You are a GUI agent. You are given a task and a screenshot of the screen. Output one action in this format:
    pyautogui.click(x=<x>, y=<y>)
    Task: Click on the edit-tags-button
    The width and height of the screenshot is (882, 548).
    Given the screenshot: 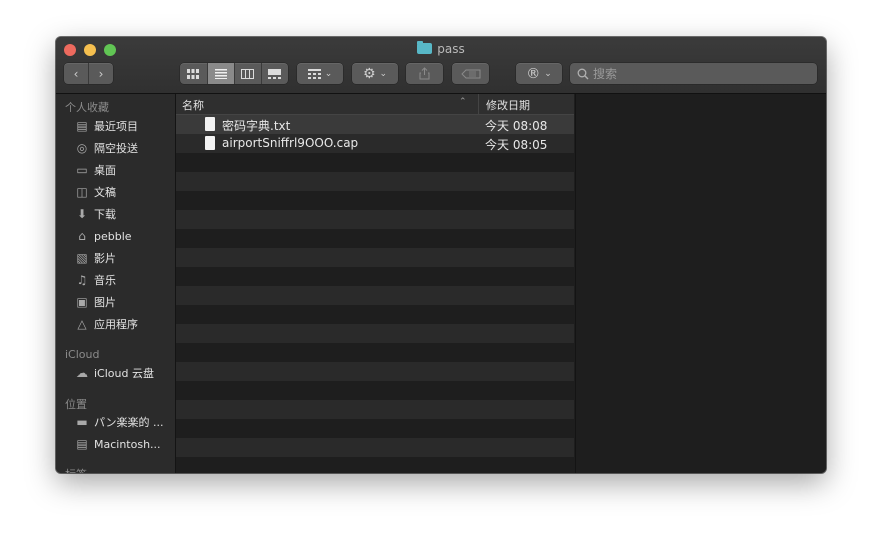 What is the action you would take?
    pyautogui.click(x=470, y=73)
    